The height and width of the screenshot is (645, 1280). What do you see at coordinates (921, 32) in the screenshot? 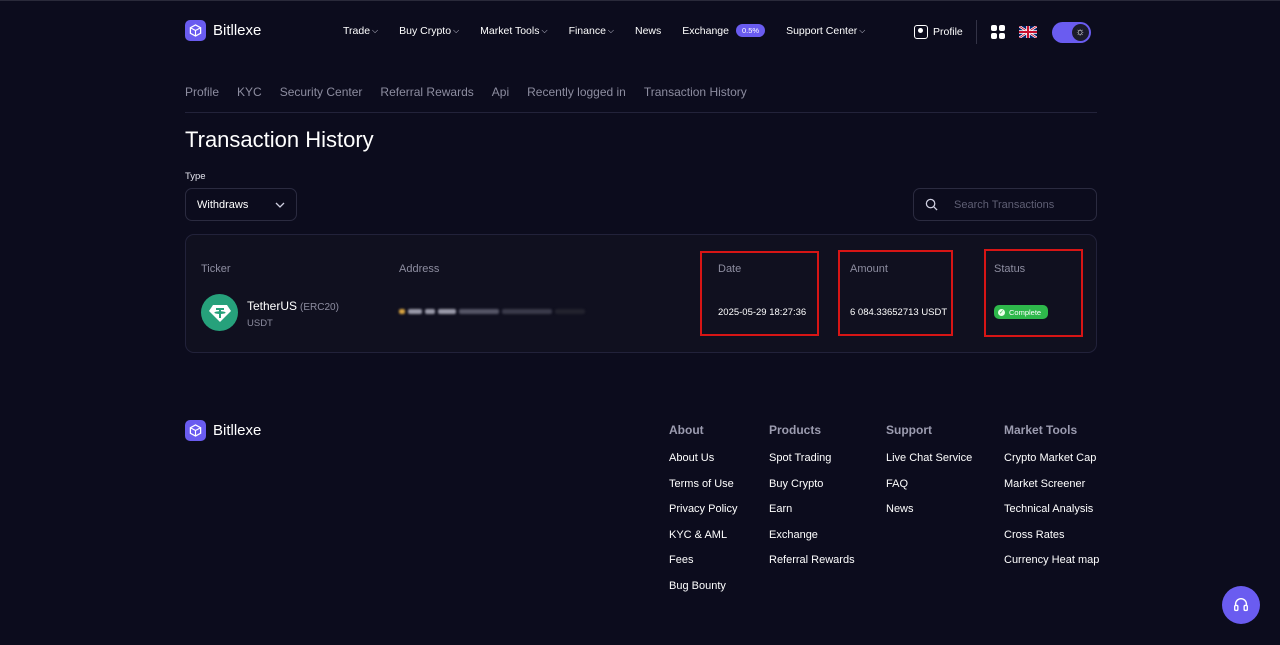
I see `user-square-icon` at bounding box center [921, 32].